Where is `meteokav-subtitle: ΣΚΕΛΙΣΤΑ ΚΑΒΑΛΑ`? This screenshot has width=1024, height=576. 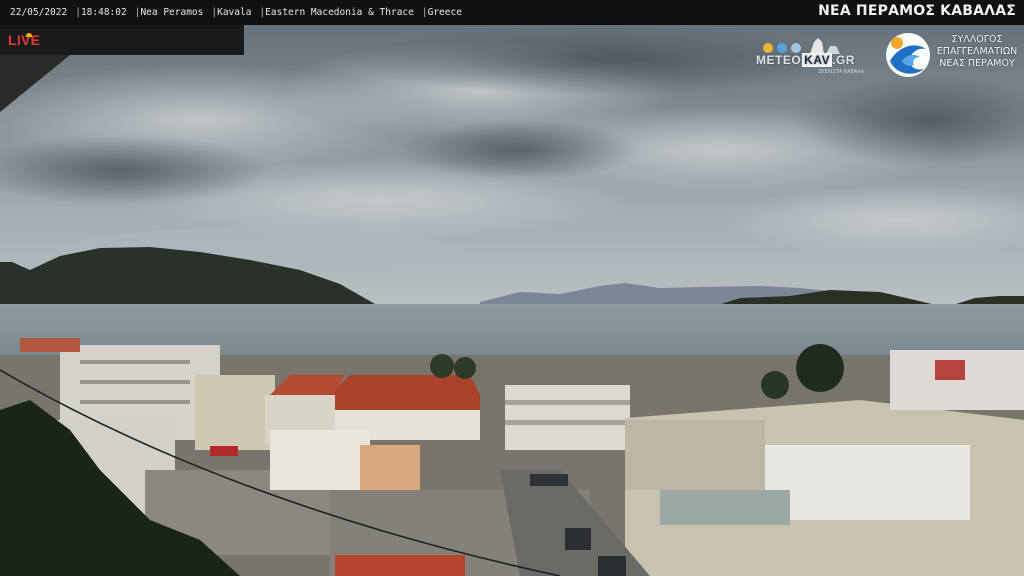 meteokav-subtitle: ΣΚΕΛΙΣΤΑ ΚΑΒΑΛΑ is located at coordinates (841, 72).